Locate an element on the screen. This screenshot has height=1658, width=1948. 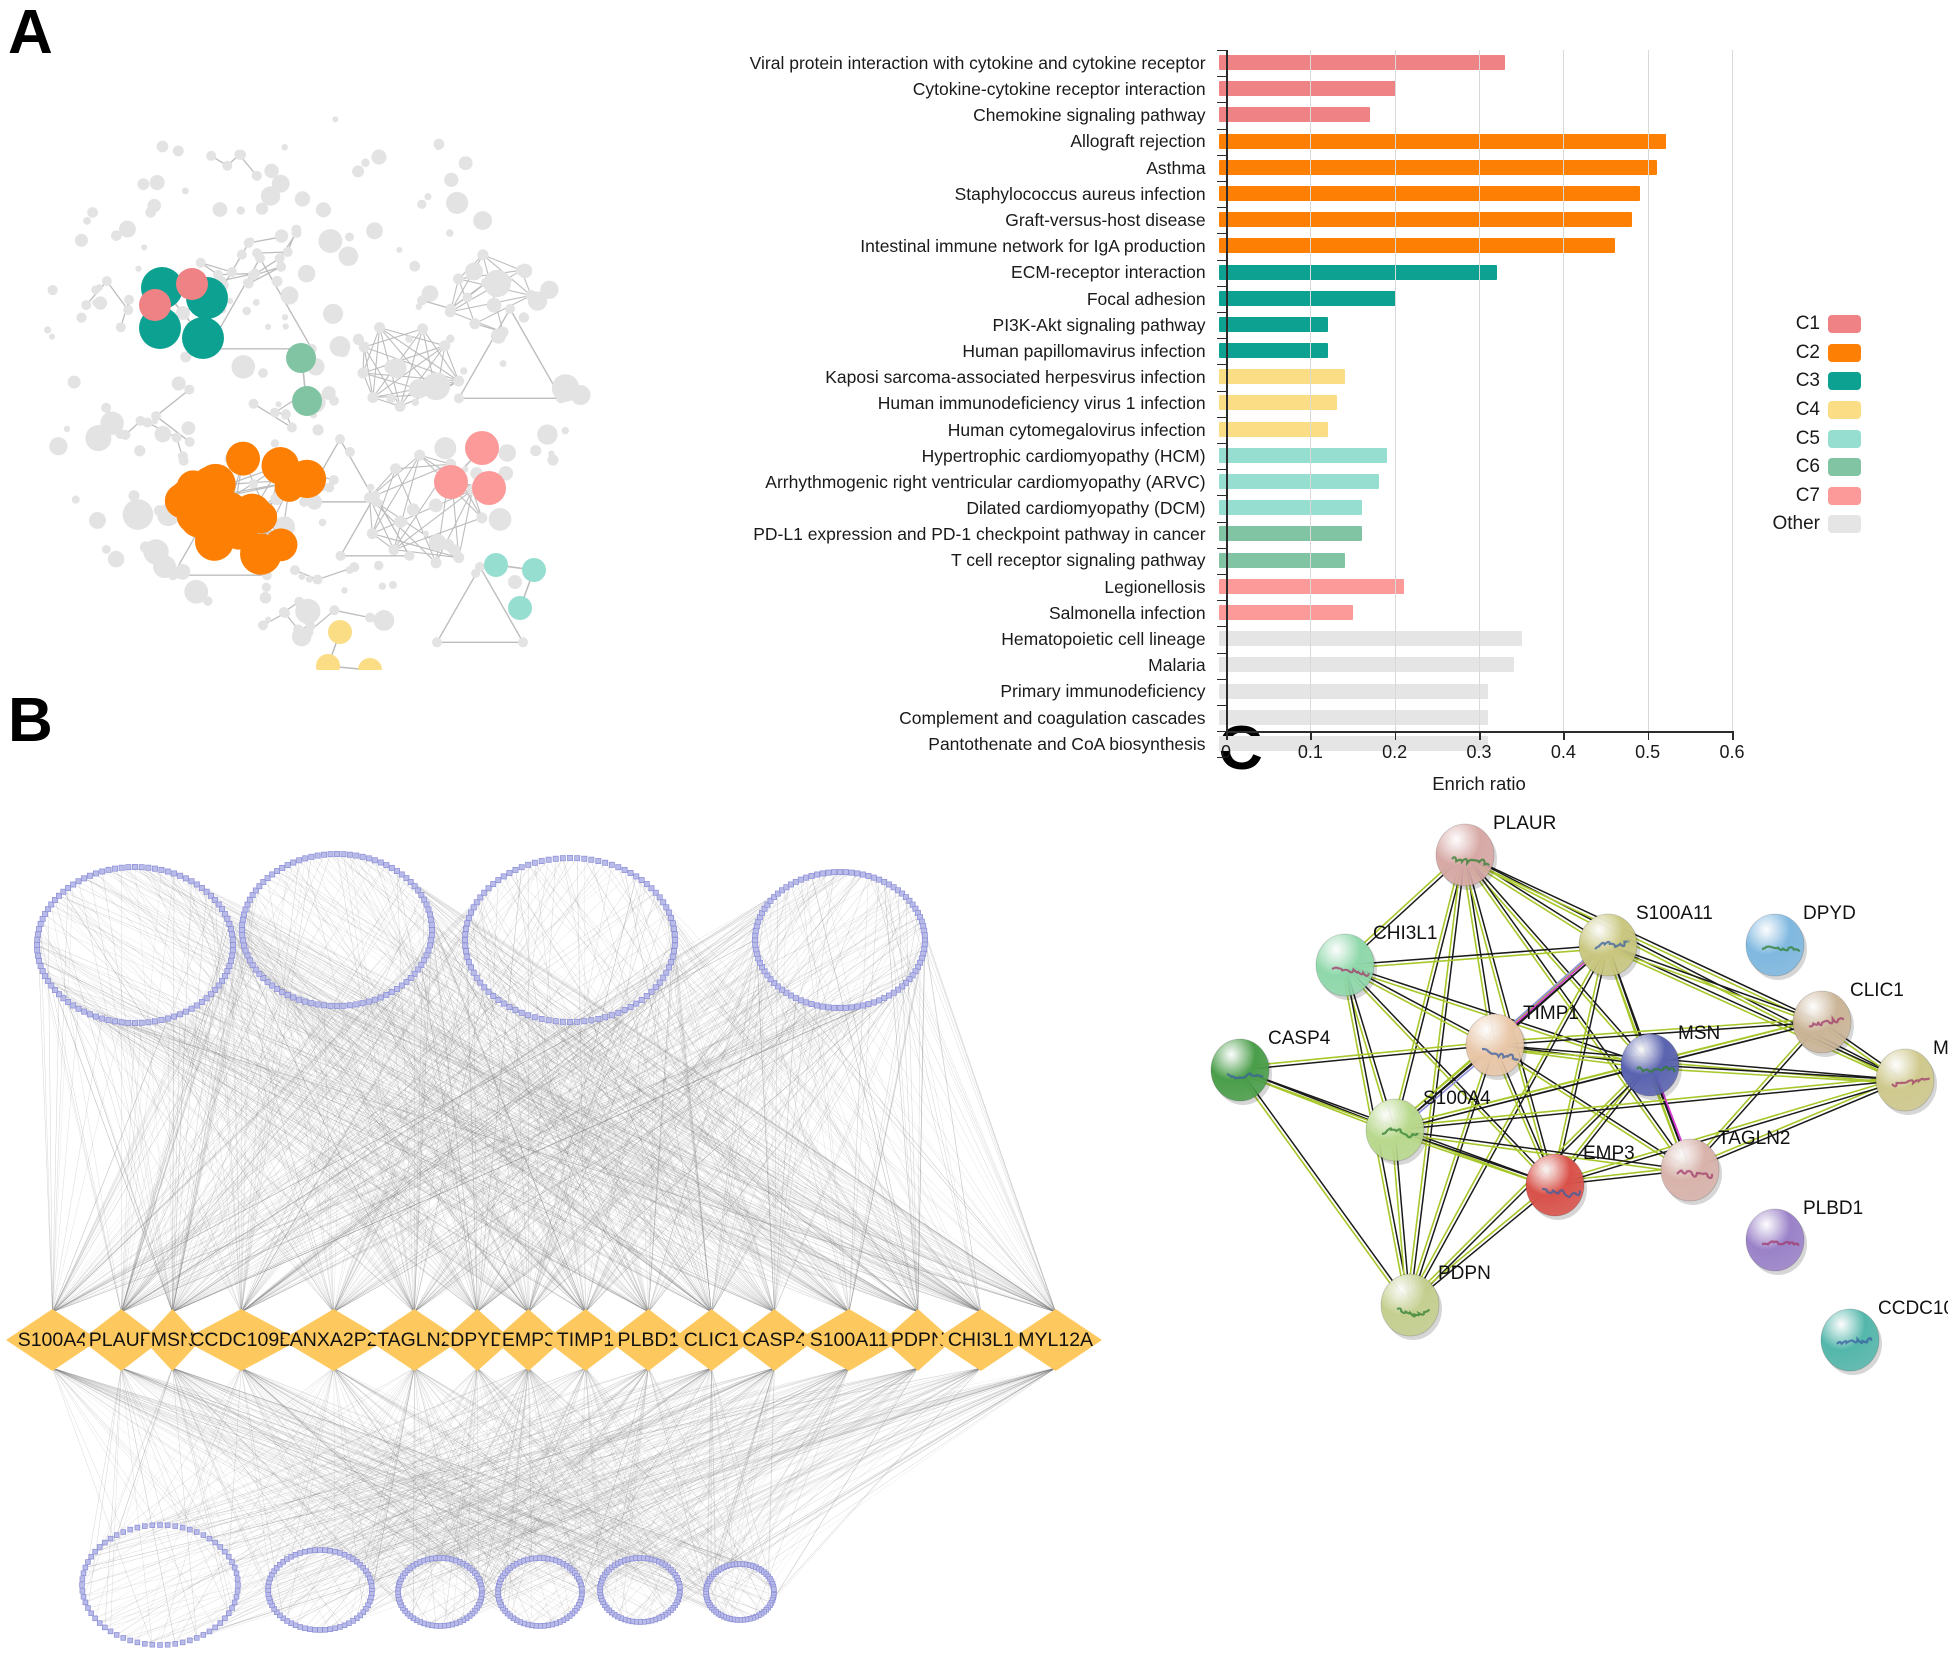
bar-row: Human papillomavirus infection is located at coordinates (1179, 351).